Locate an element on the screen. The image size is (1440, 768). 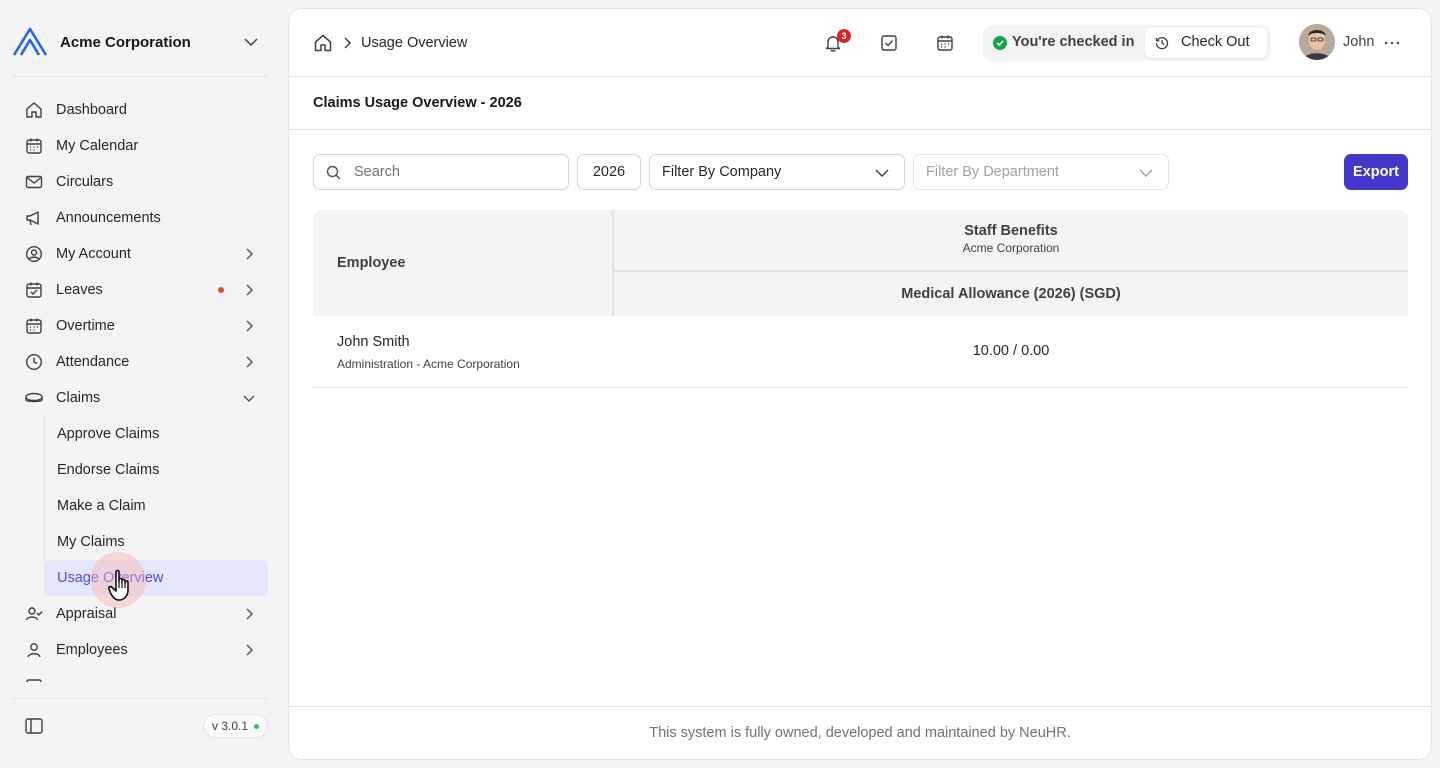
status-dot is located at coordinates (257, 726).